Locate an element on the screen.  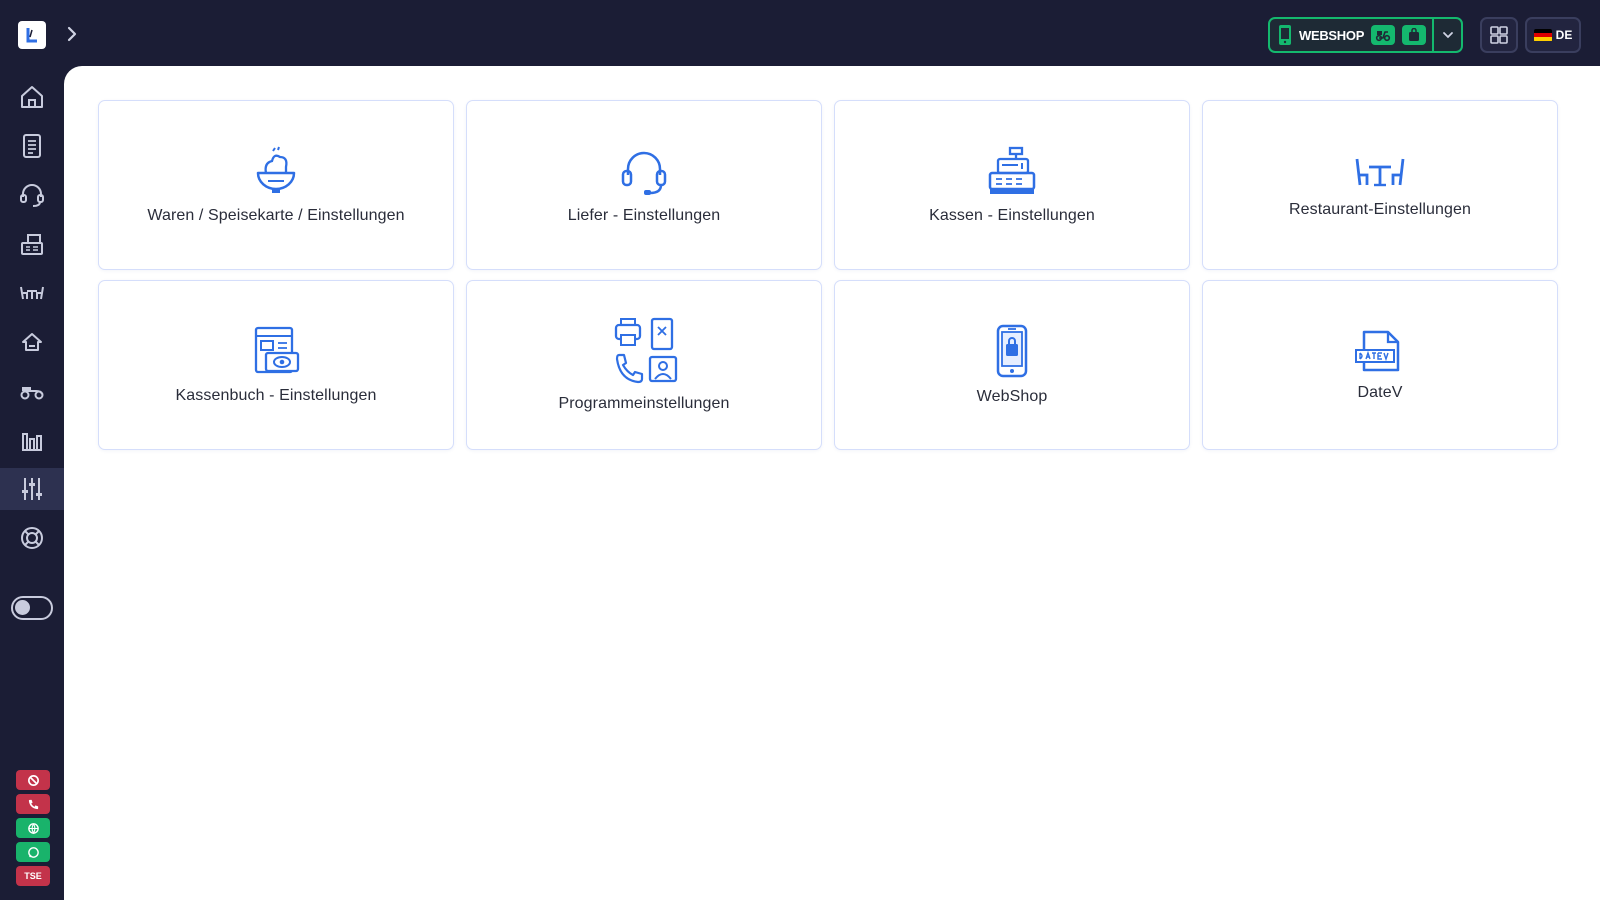
pickup-badge is located at coordinates (1414, 35).